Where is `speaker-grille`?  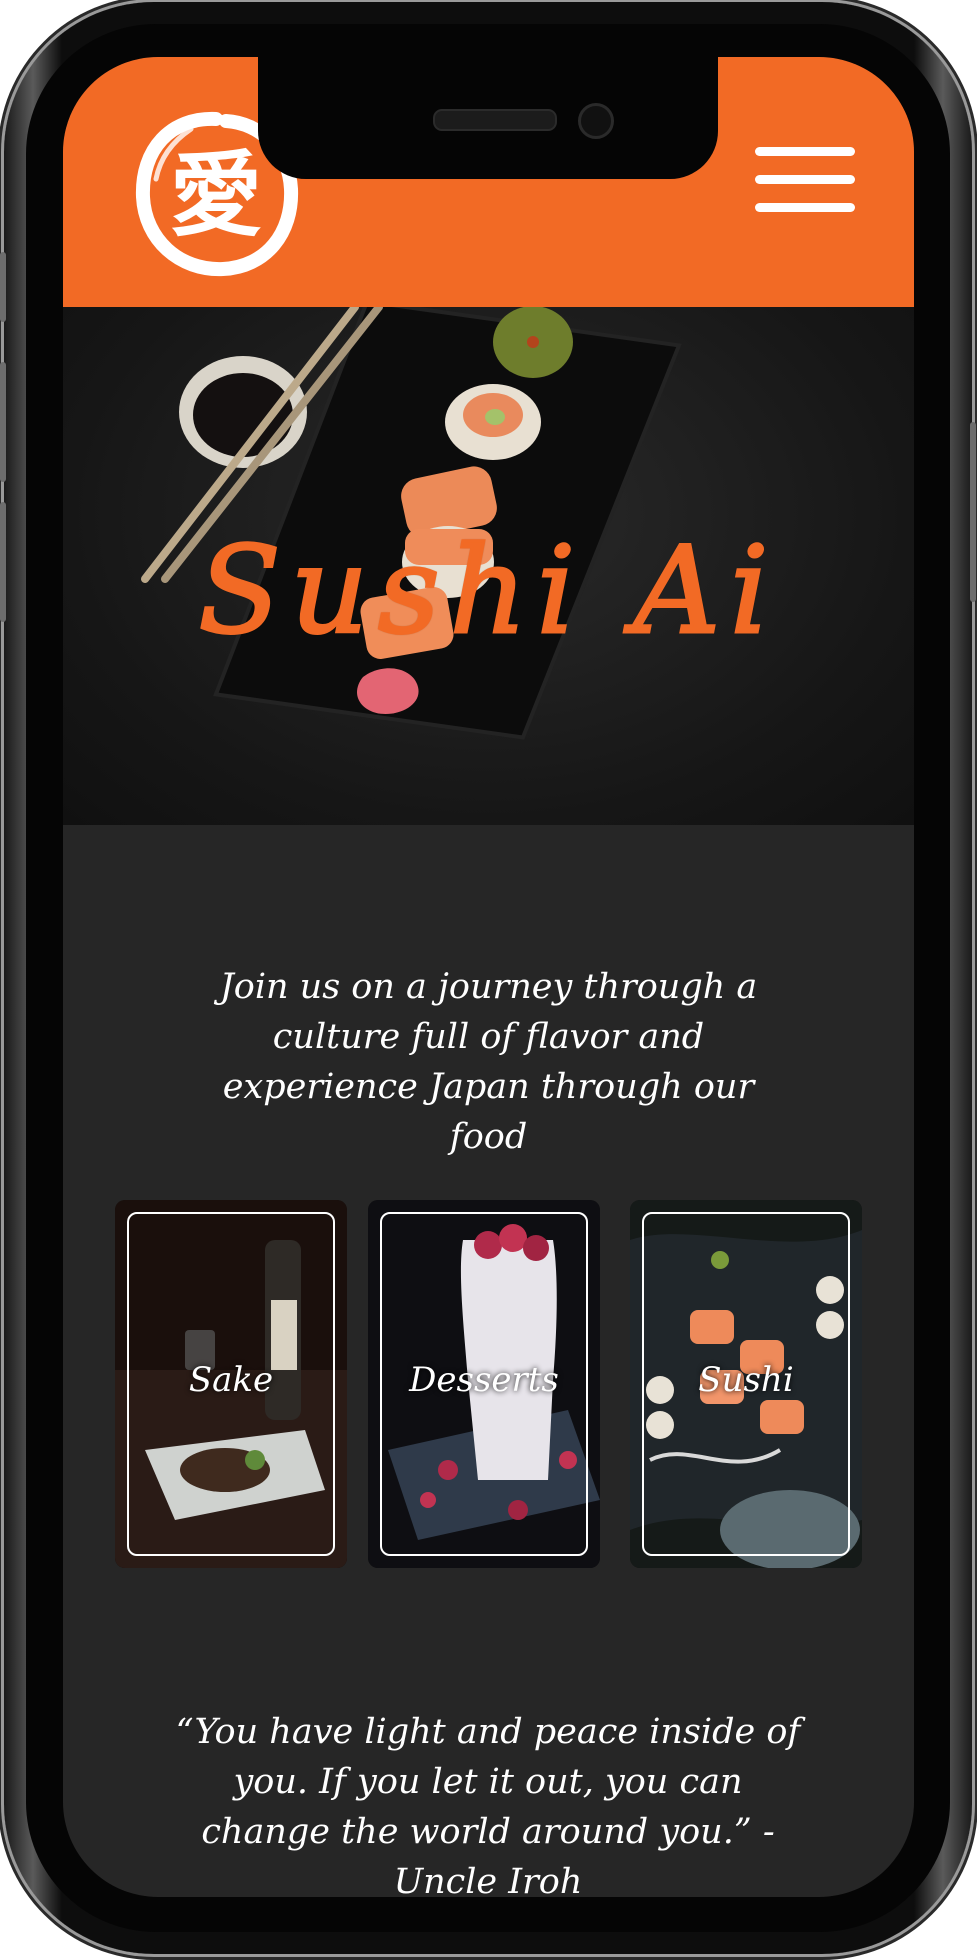 speaker-grille is located at coordinates (495, 120).